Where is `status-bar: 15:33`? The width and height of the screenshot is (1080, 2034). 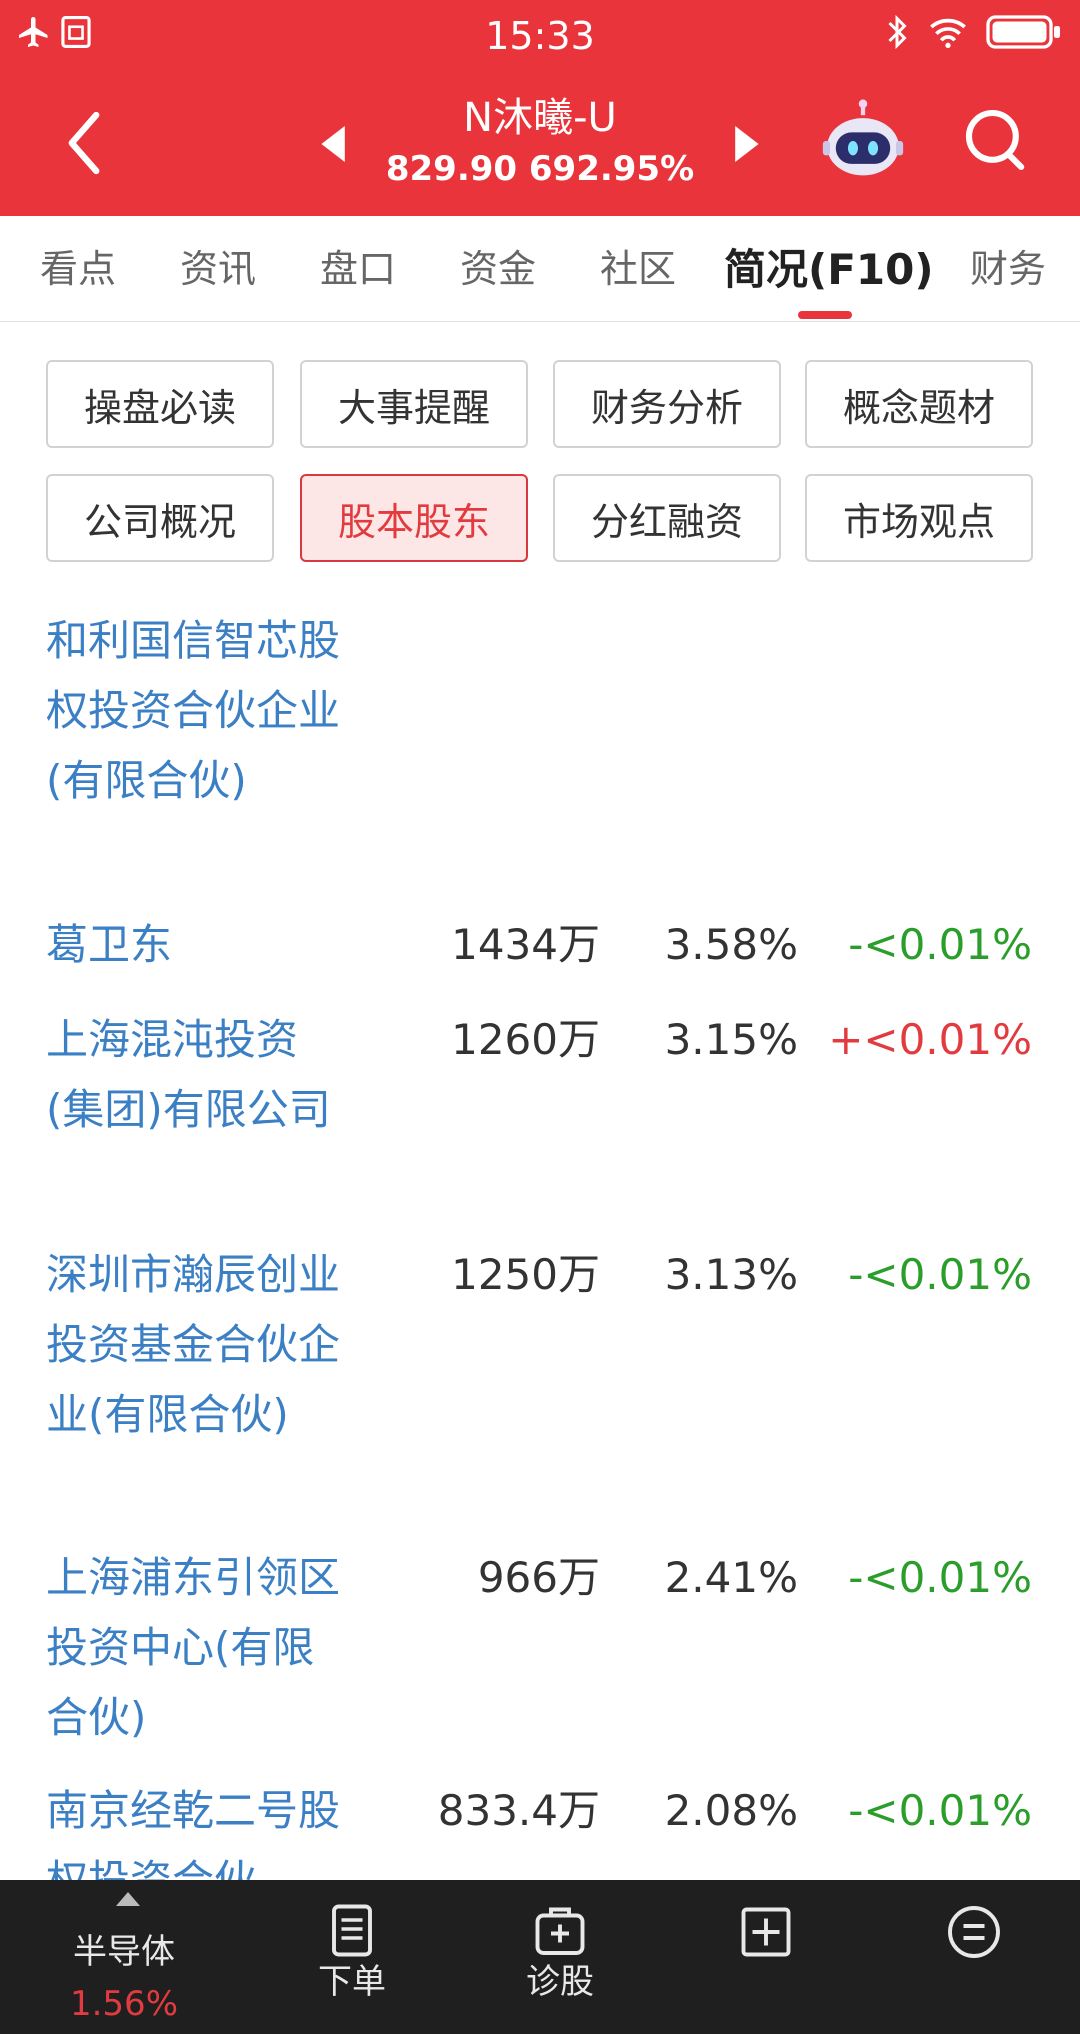 status-bar: 15:33 is located at coordinates (540, 36).